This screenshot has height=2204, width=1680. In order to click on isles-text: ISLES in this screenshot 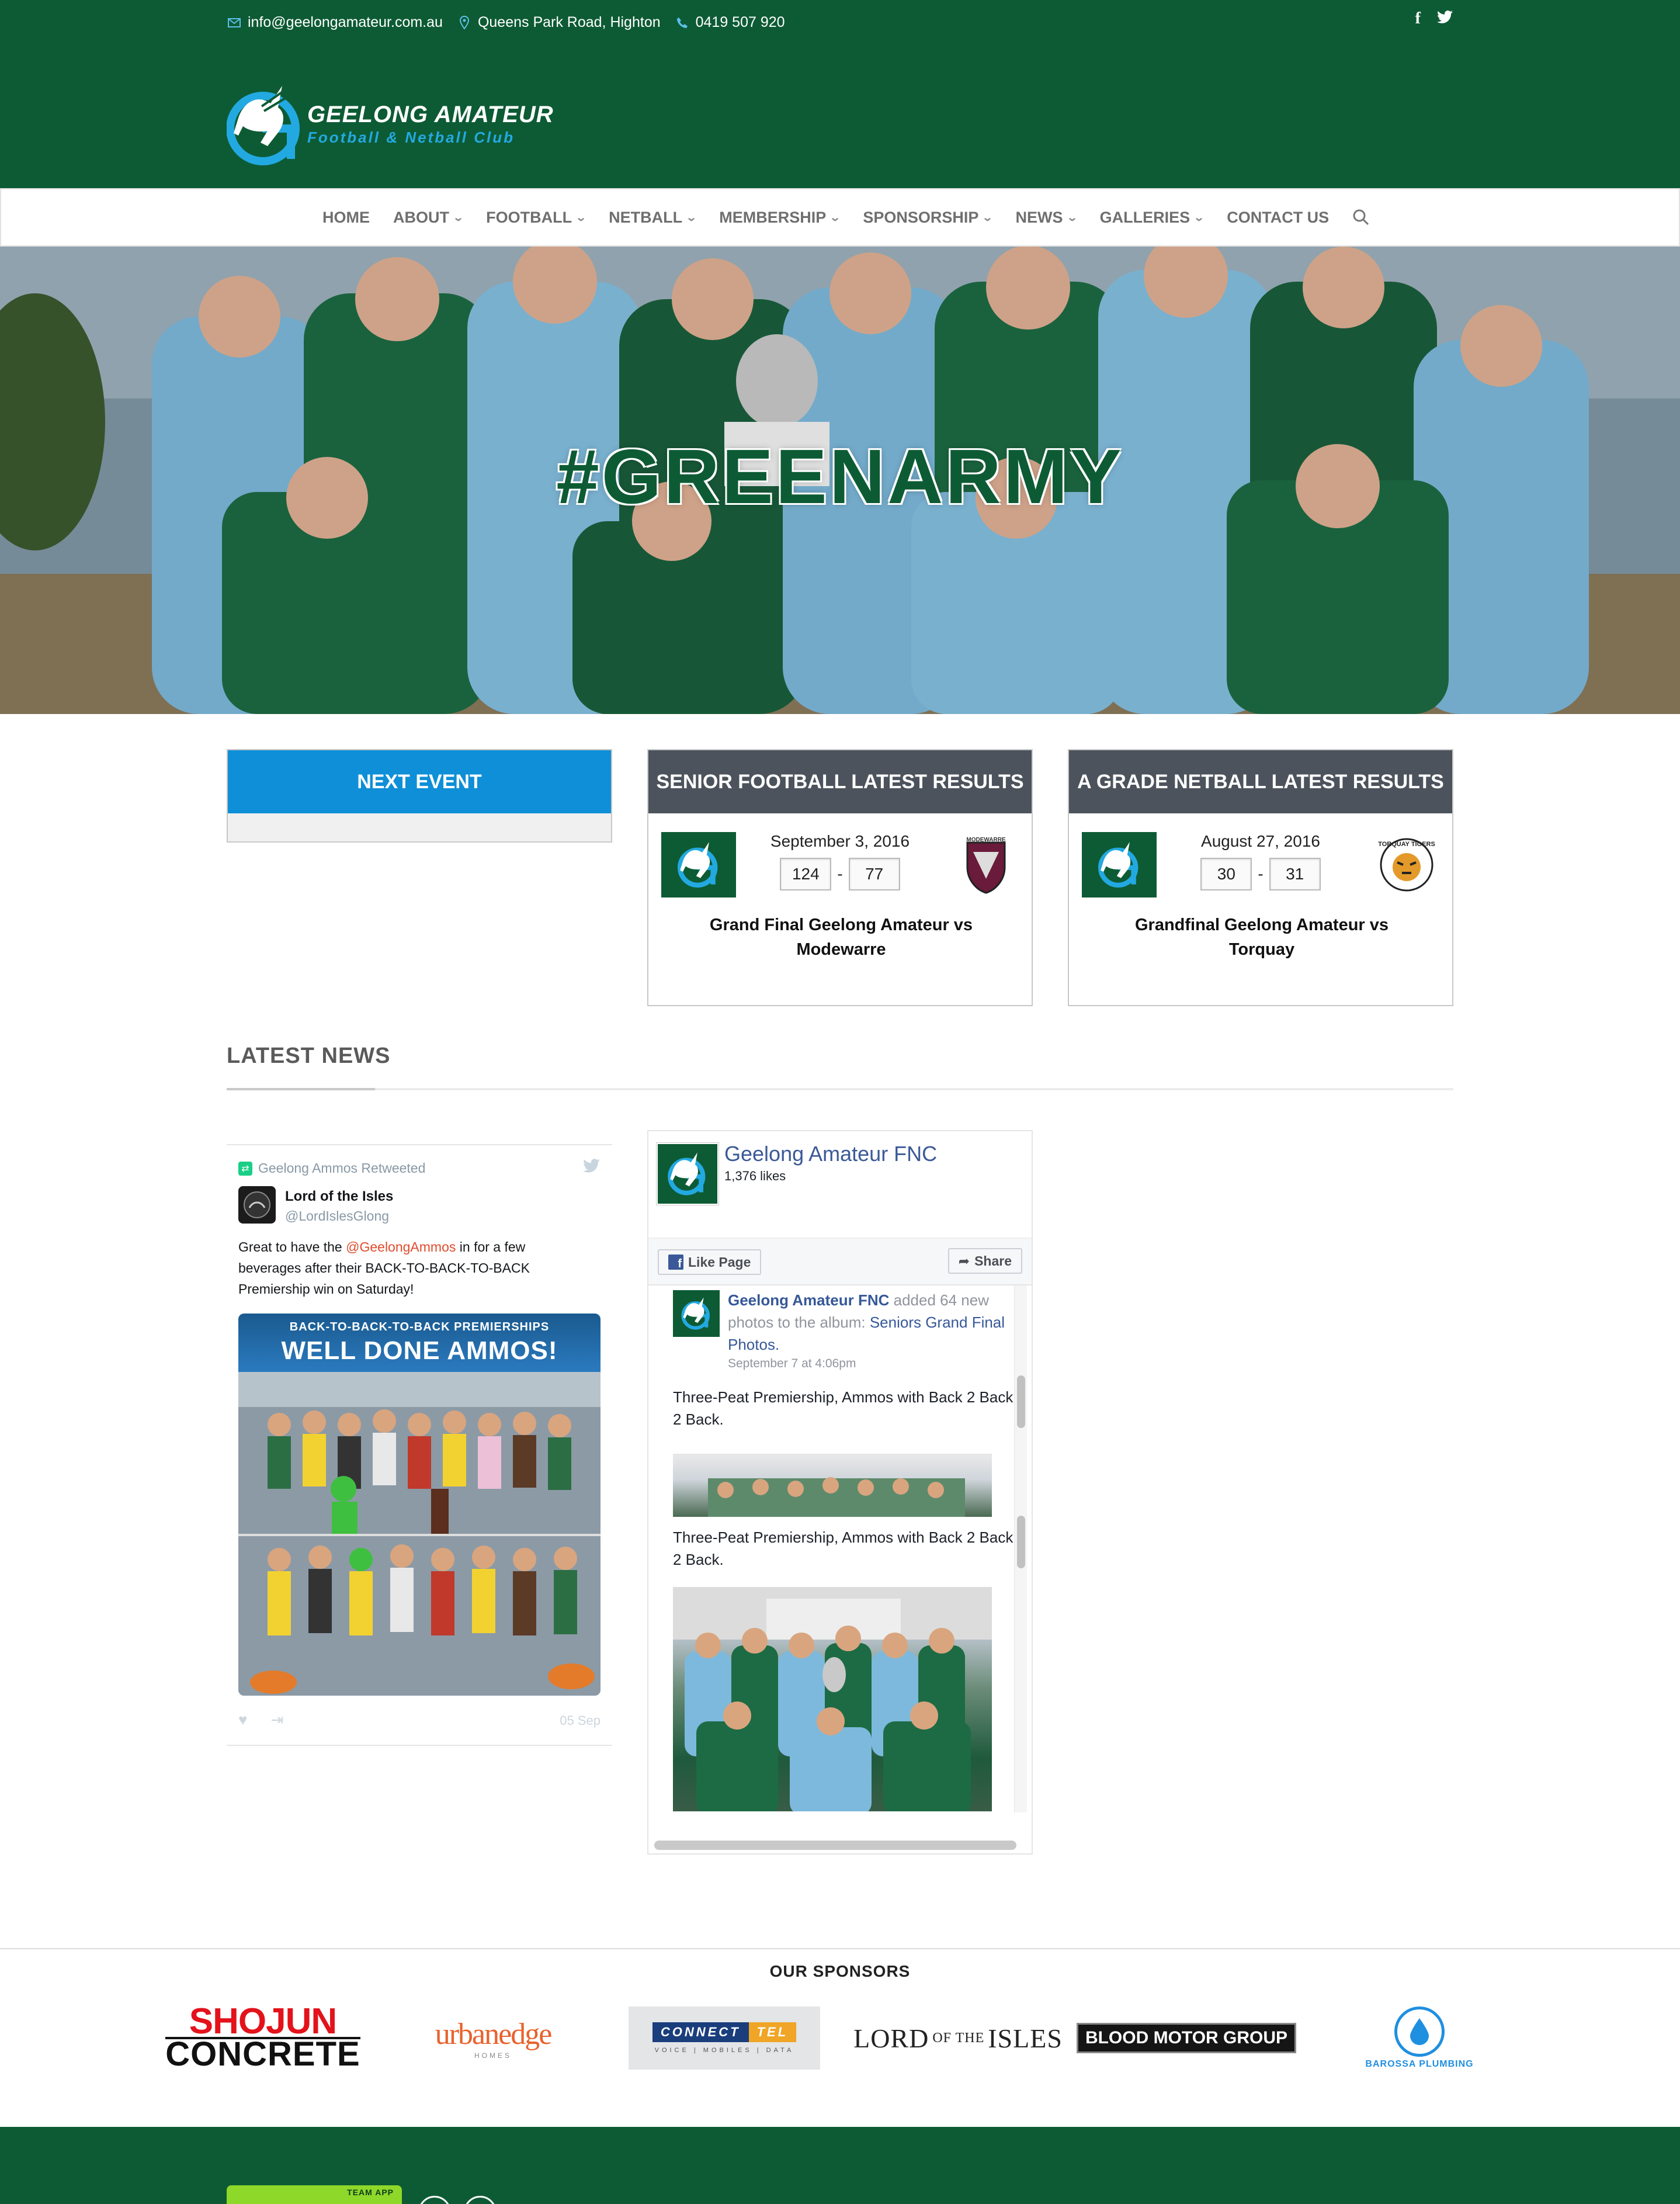, I will do `click(1025, 2038)`.